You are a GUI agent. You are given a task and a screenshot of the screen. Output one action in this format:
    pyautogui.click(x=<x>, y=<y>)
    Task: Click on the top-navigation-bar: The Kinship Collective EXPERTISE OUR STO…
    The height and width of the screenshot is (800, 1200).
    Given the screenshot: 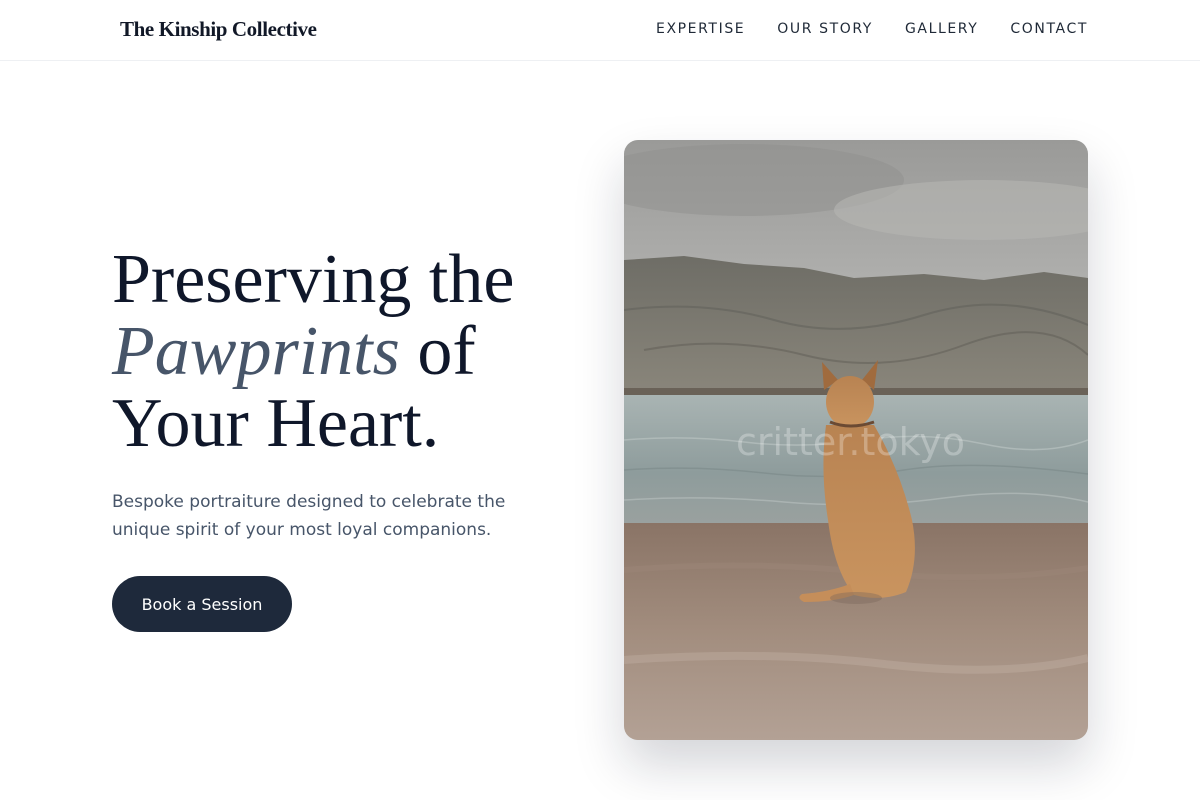 What is the action you would take?
    pyautogui.click(x=600, y=30)
    